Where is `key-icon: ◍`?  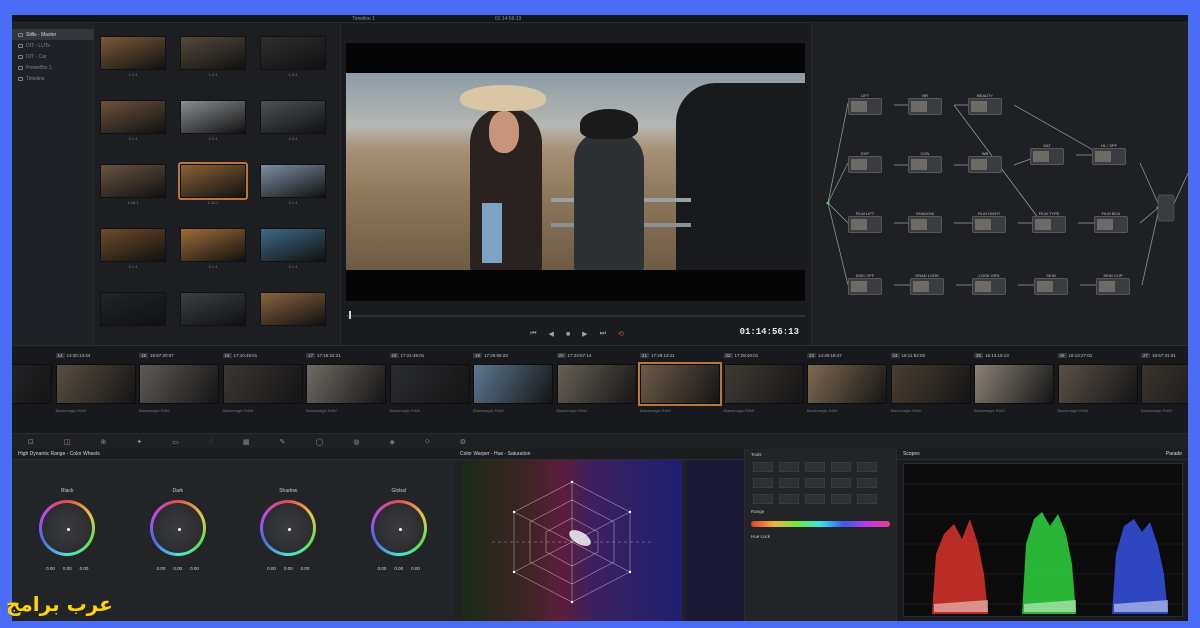
key-icon: ◍ is located at coordinates (356, 442).